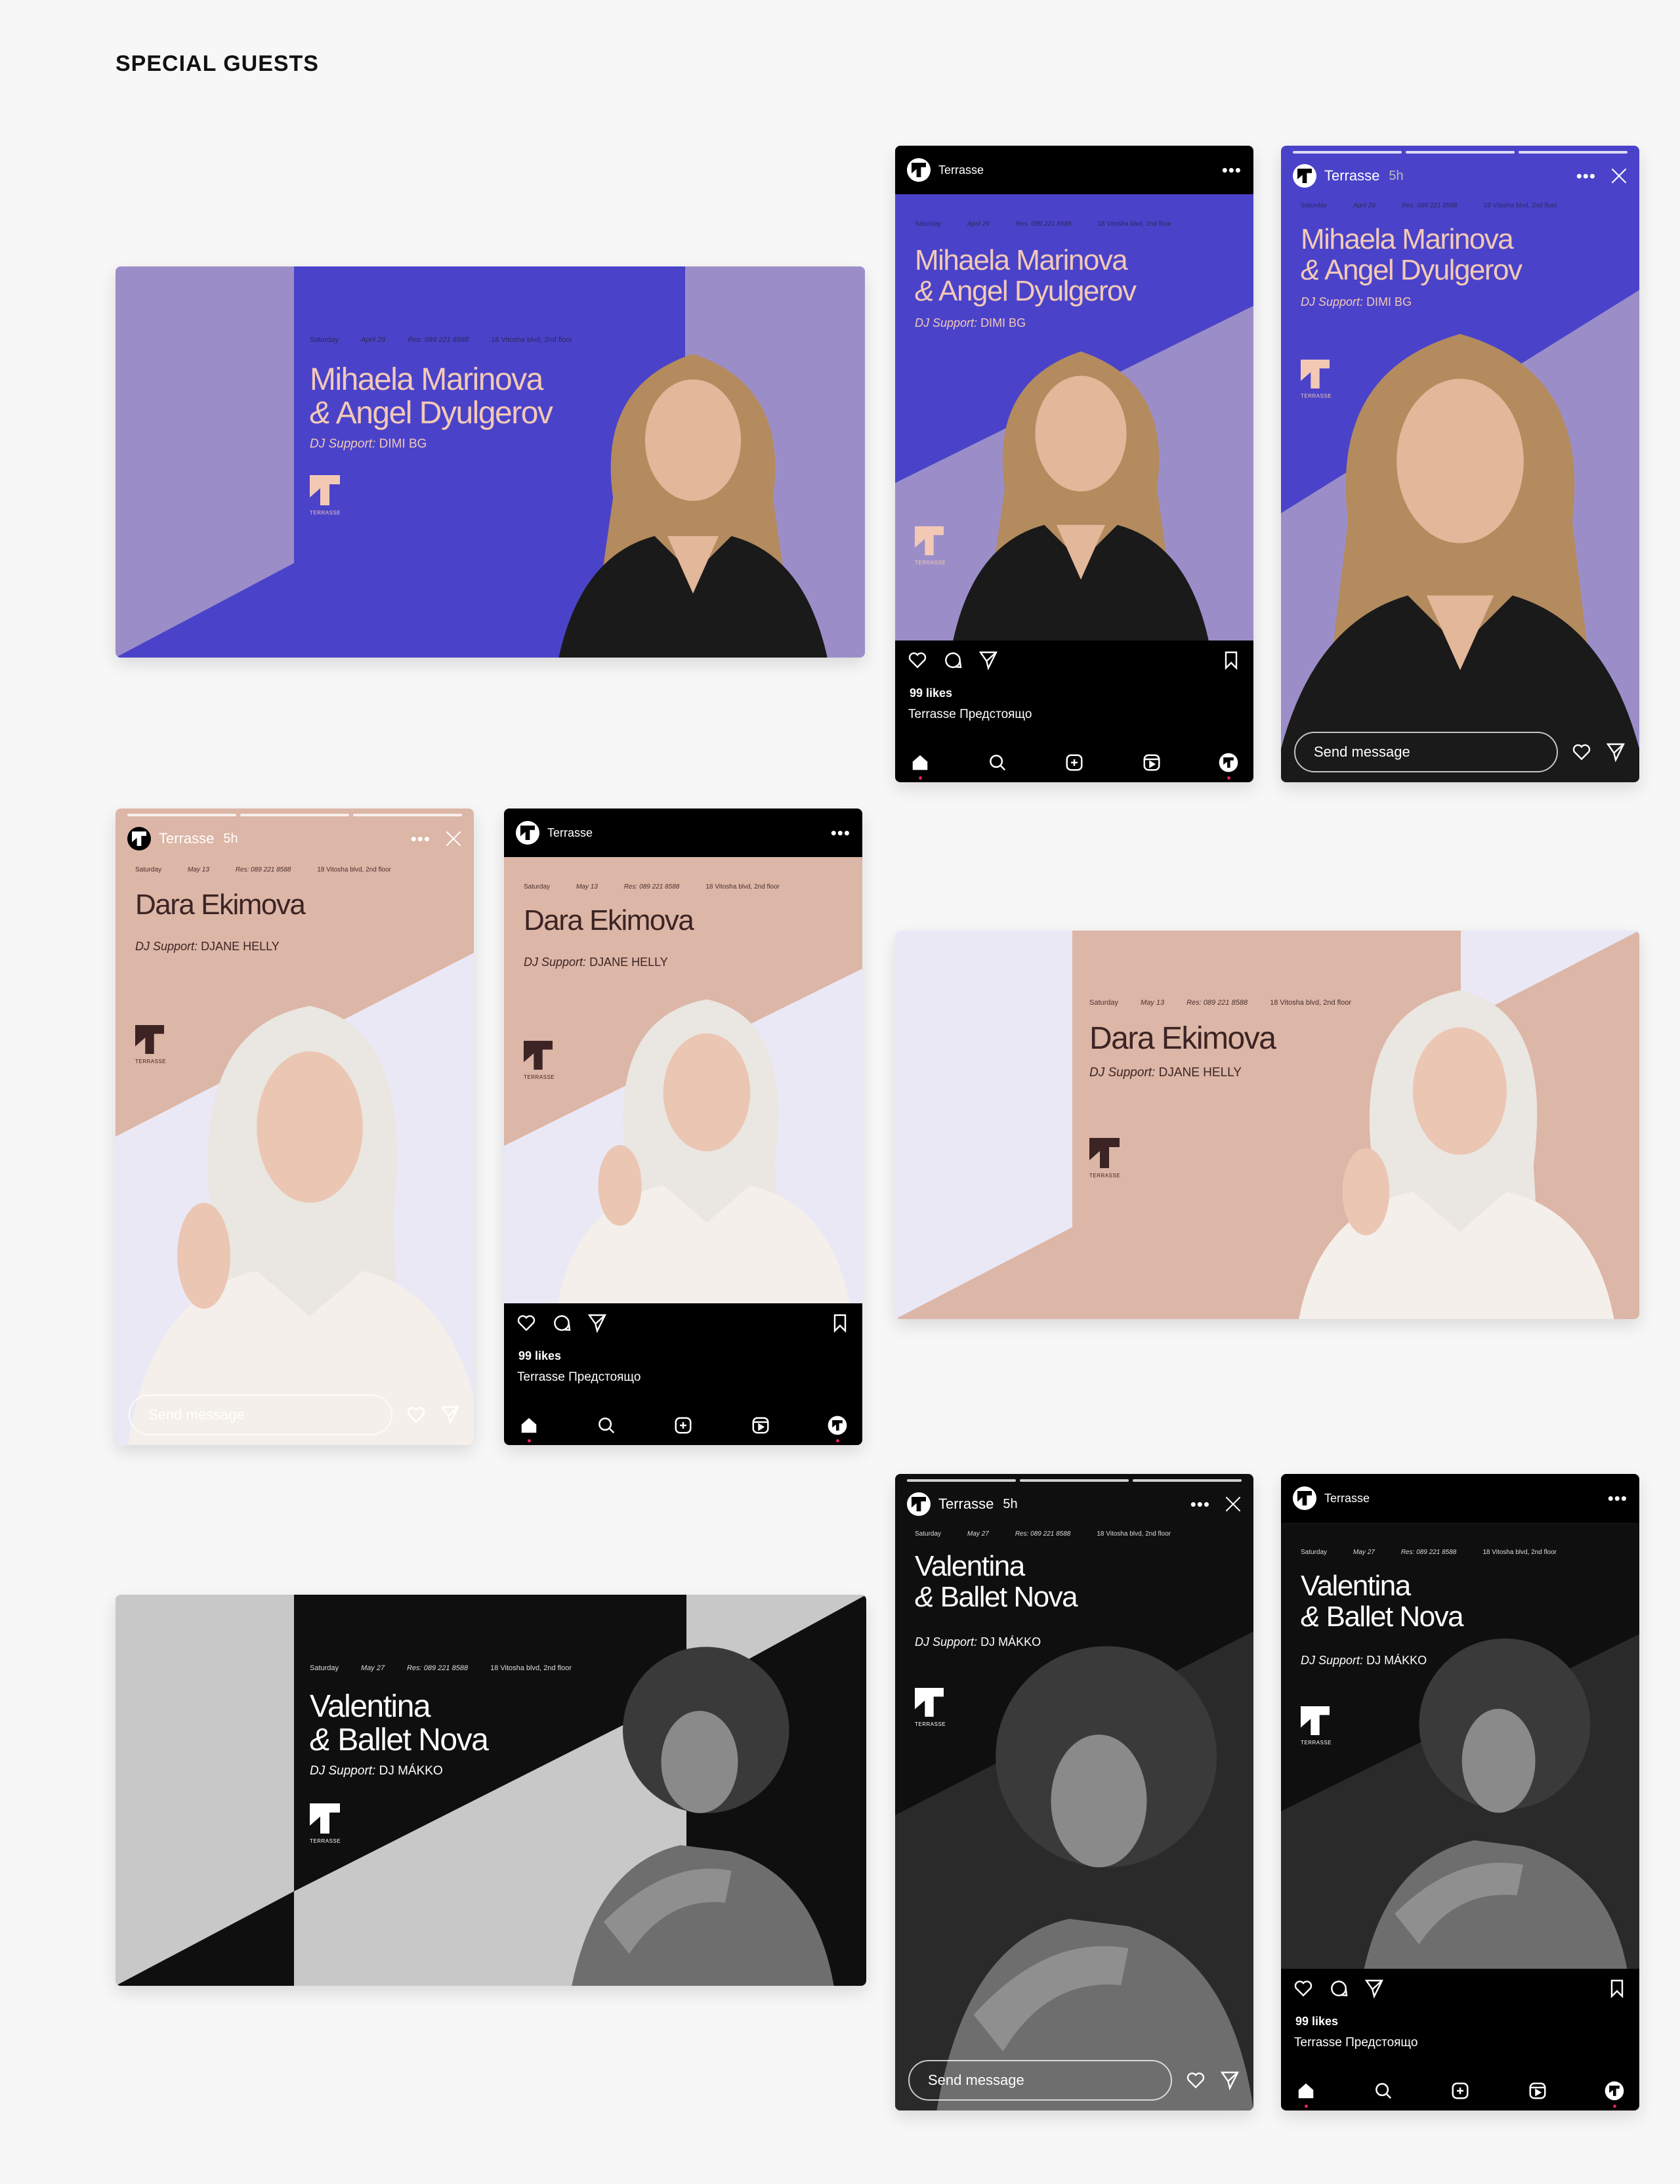 The height and width of the screenshot is (2184, 1680). Describe the element at coordinates (996, 1597) in the screenshot. I see `headline-line2: & Ballet Nova` at that location.